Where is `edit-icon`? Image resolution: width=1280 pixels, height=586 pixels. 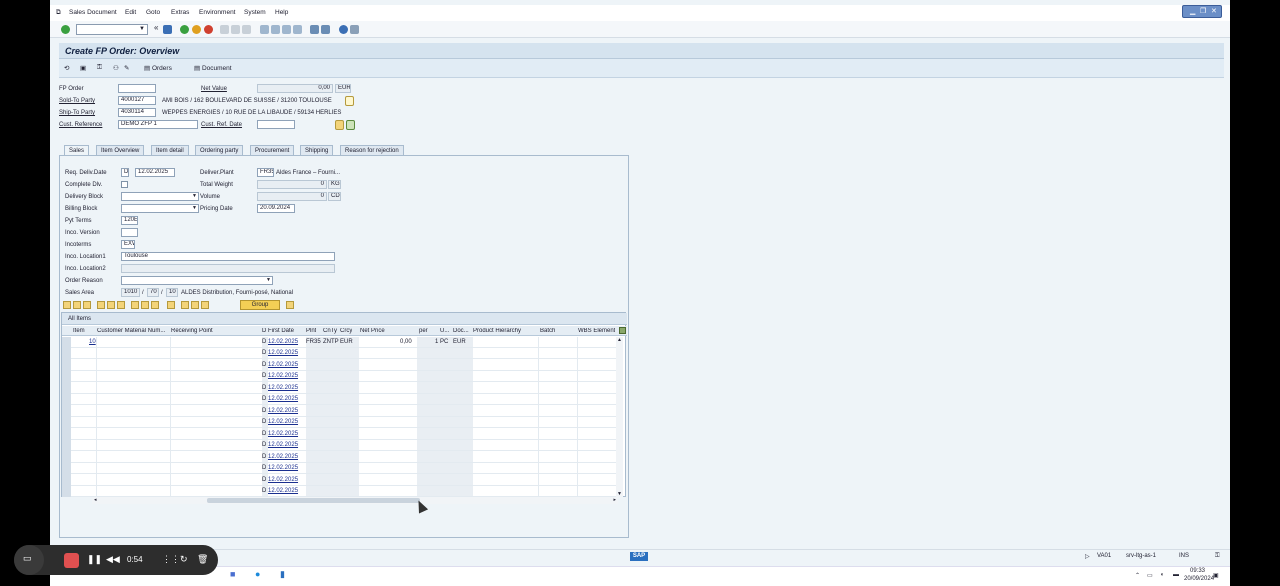
edit-icon is located at coordinates (339, 125).